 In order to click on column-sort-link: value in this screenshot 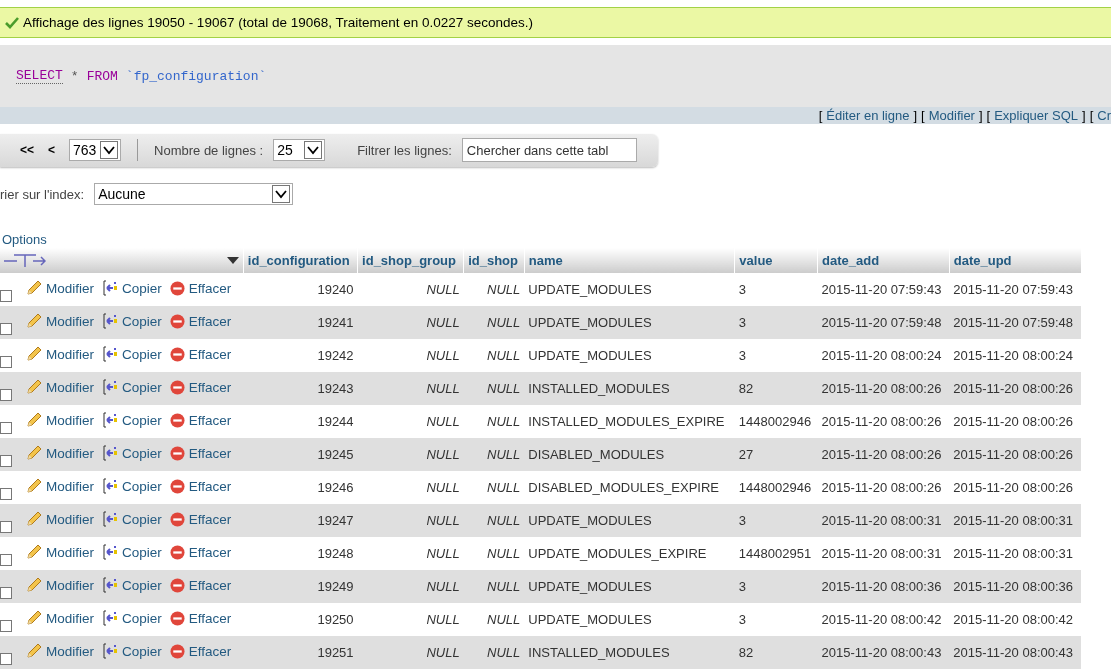, I will do `click(756, 260)`.